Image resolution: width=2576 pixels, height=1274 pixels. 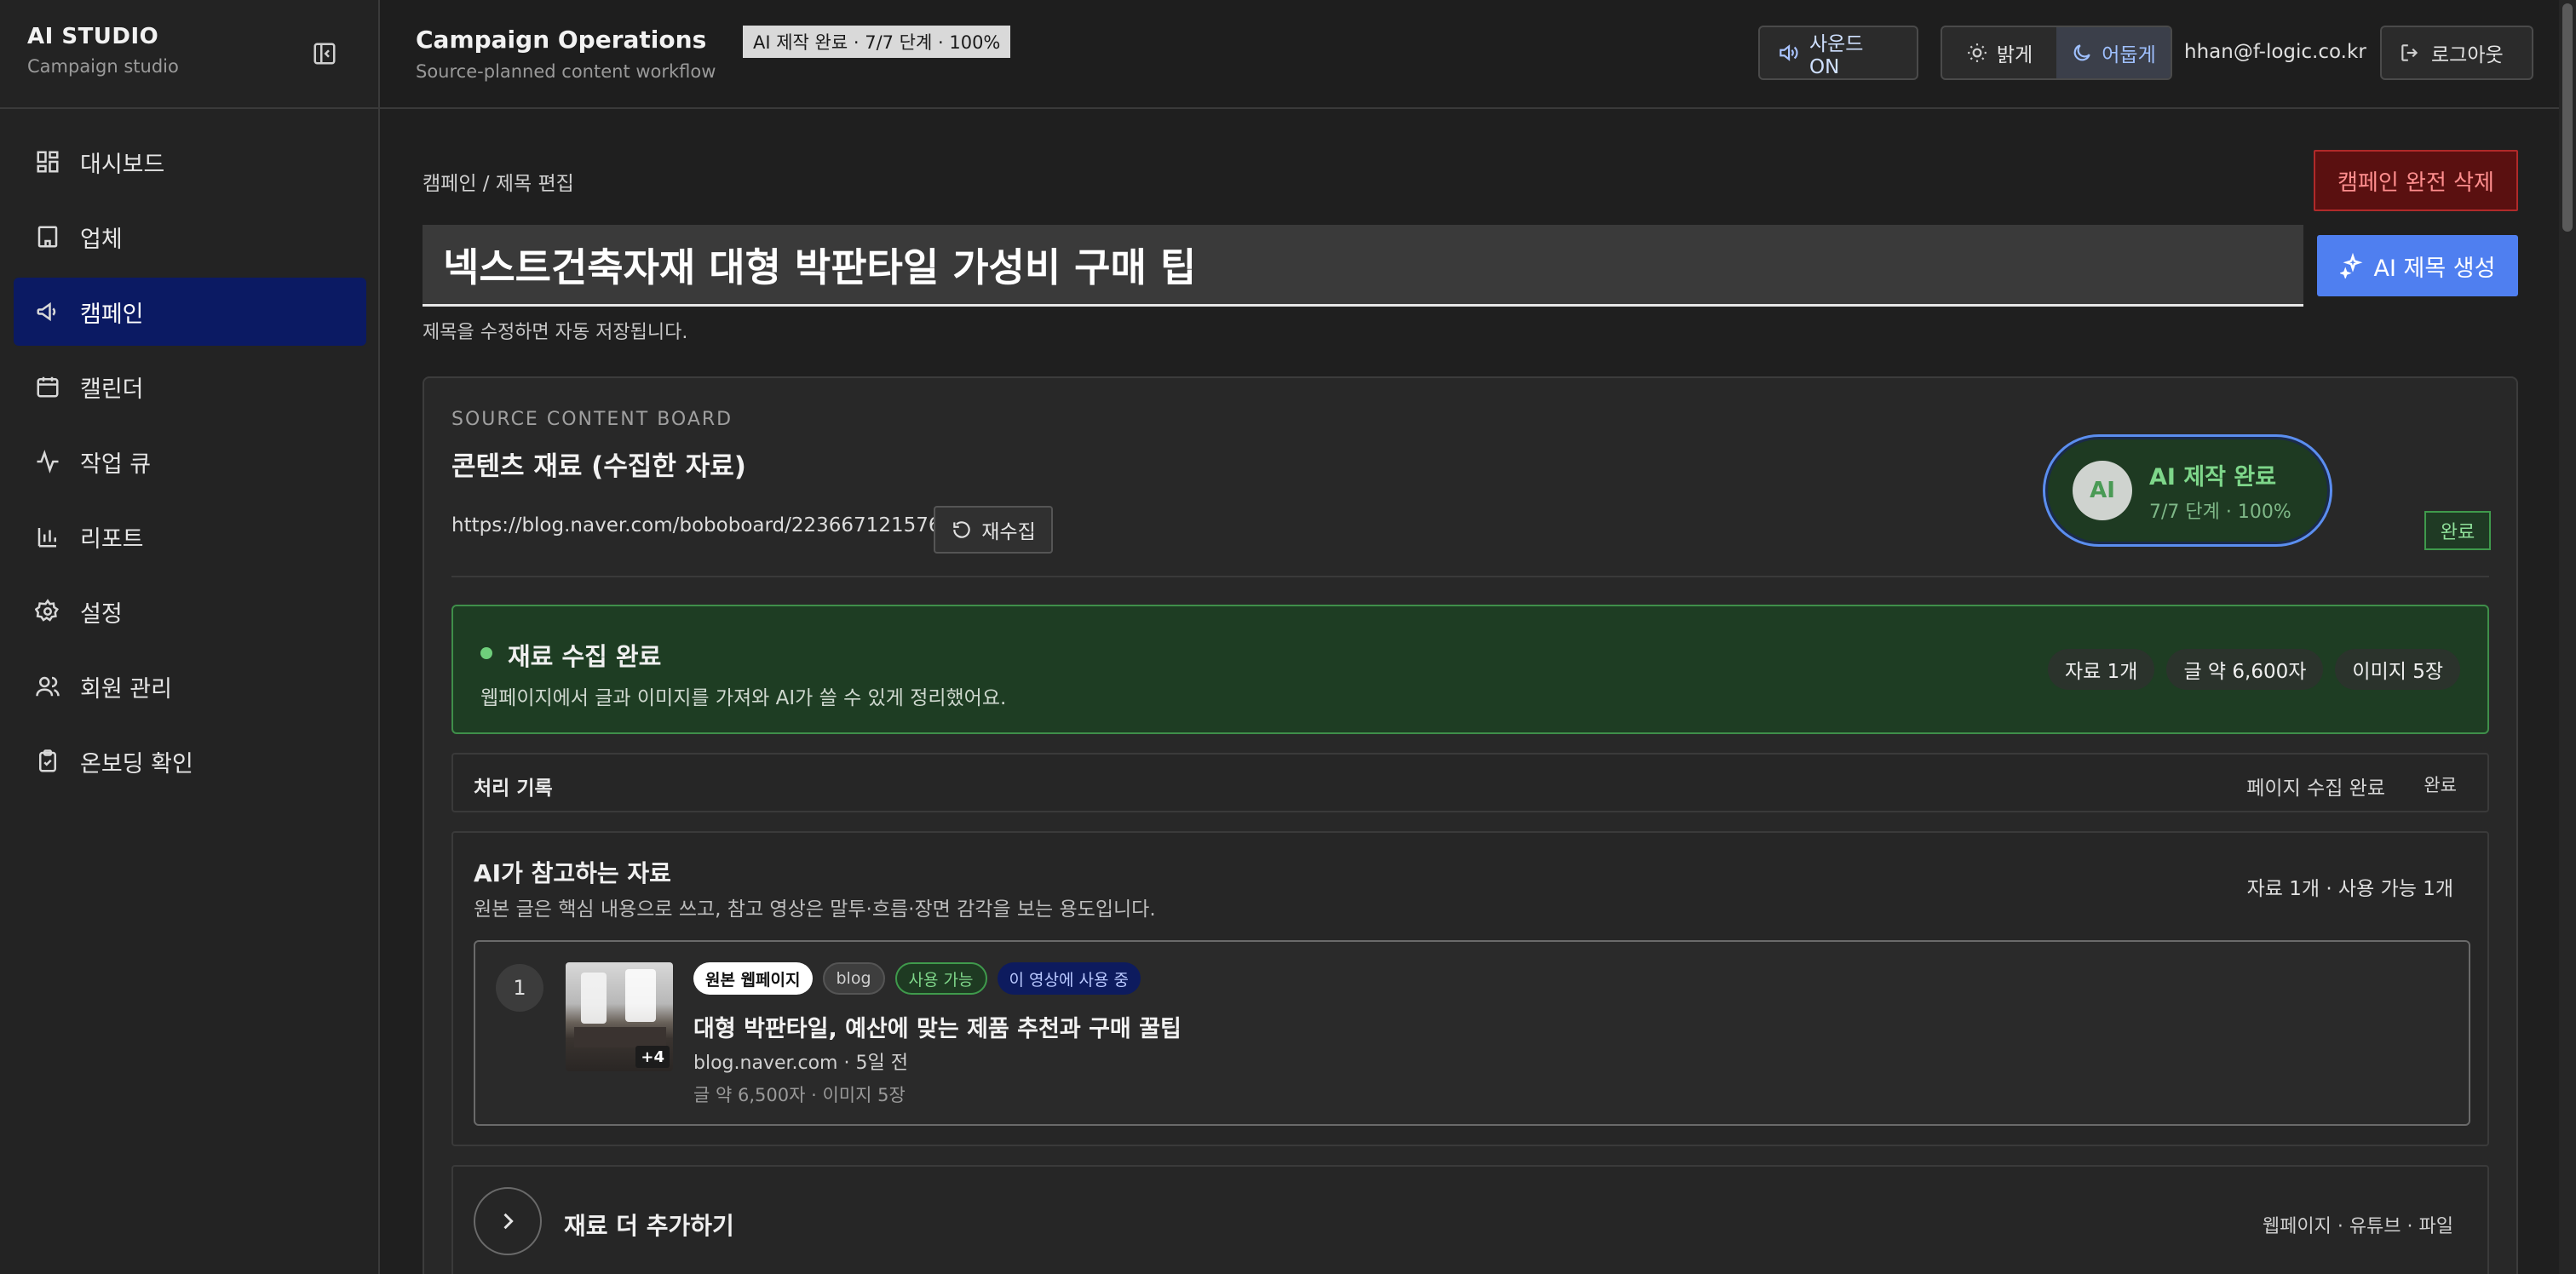 I want to click on breadcrumb: 캠페인 / 제목 편집, so click(x=499, y=184).